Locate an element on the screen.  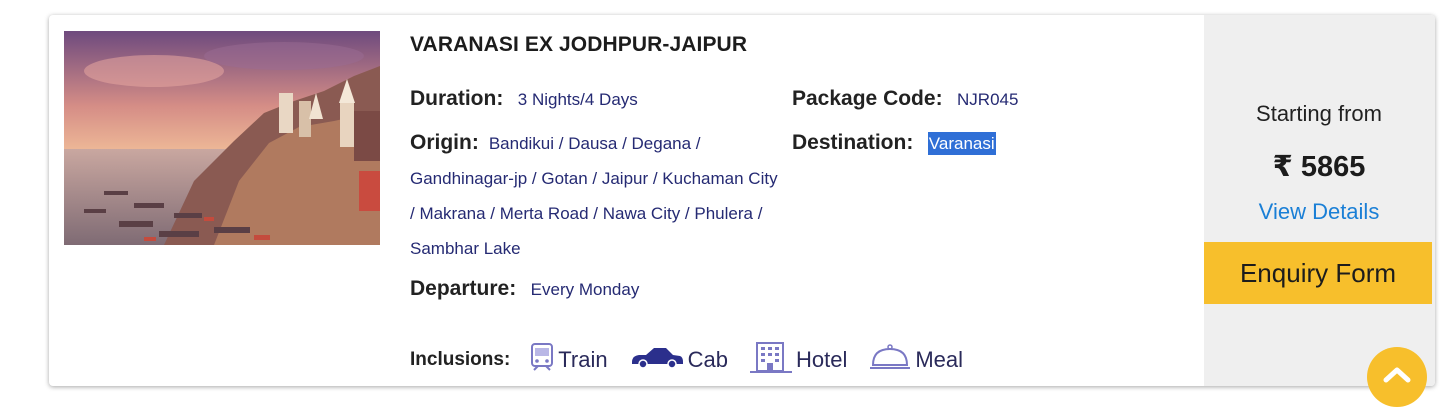
inclusion-meal: Meal is located at coordinates (916, 359).